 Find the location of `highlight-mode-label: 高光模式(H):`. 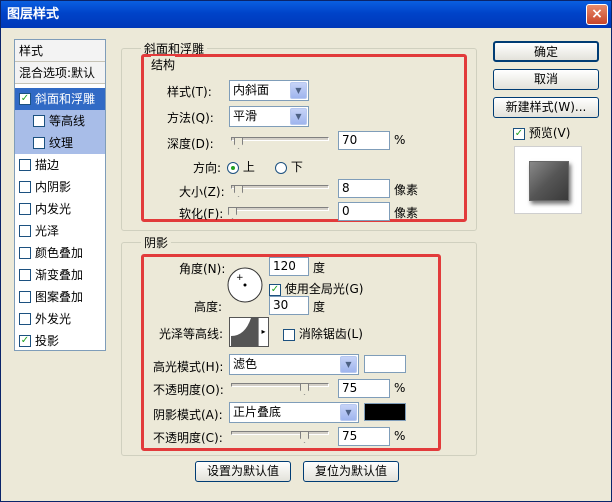

highlight-mode-label: 高光模式(H): is located at coordinates (188, 367).